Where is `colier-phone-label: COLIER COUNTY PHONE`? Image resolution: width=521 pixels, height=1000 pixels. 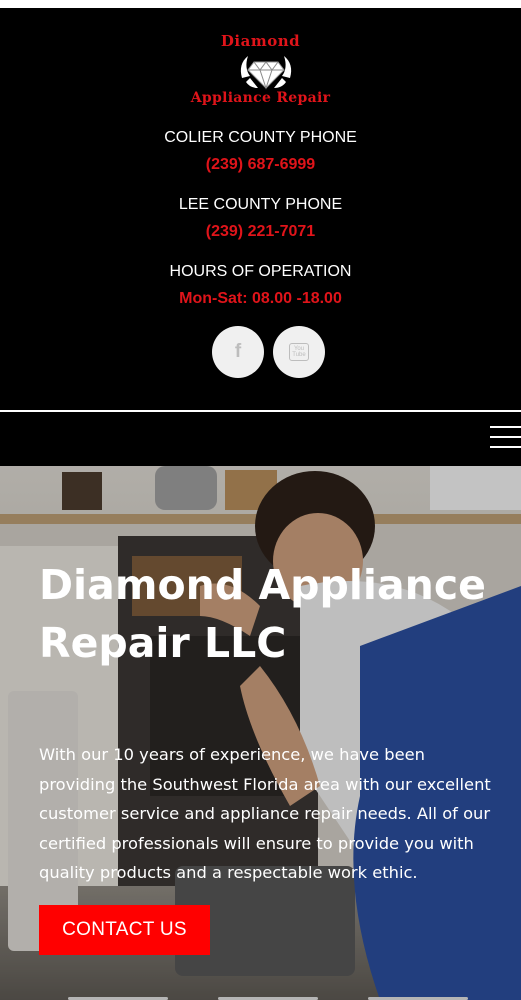 colier-phone-label: COLIER COUNTY PHONE is located at coordinates (260, 137).